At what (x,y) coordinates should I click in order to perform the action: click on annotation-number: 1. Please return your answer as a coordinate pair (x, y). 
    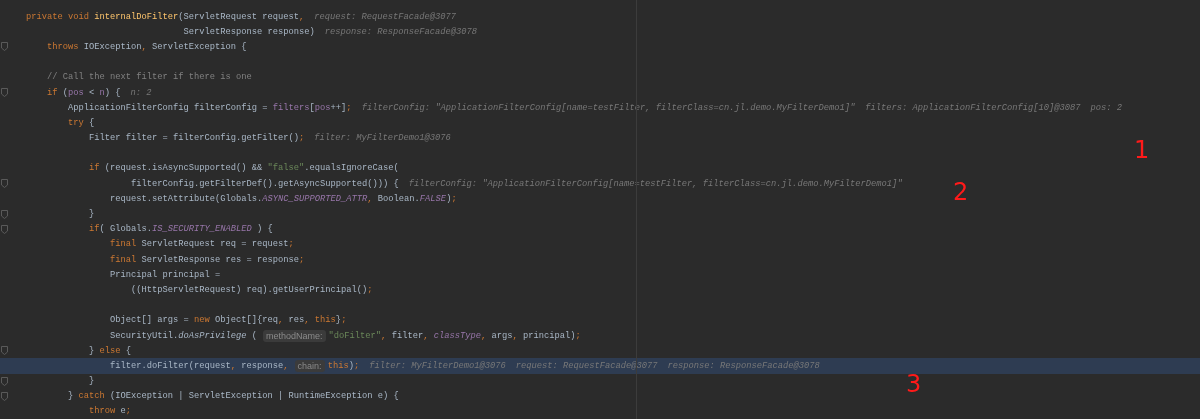
    Looking at the image, I should click on (1142, 150).